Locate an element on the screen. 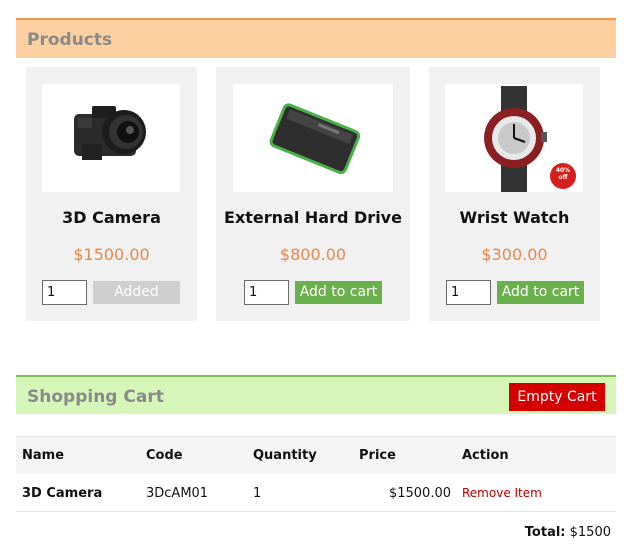 Image resolution: width=629 pixels, height=546 pixels. product-card-3d-camera: 3D Camera $1500.00 Added is located at coordinates (111, 194).